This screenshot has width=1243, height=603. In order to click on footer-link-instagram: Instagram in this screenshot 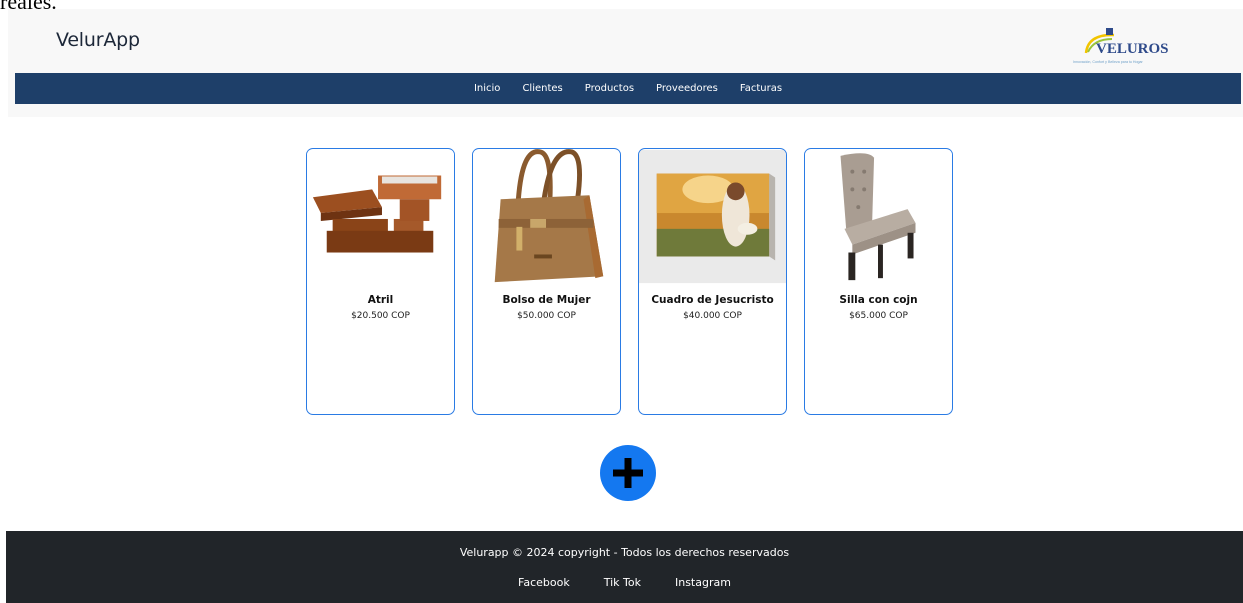, I will do `click(703, 582)`.